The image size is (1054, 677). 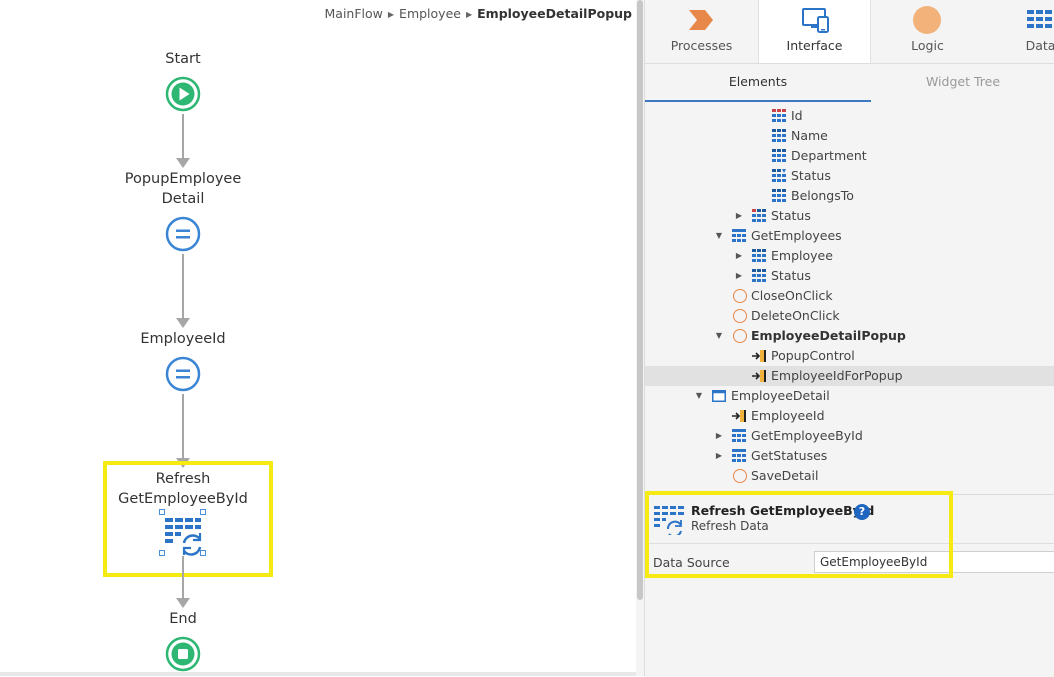 I want to click on entity-attribute-ref-icon, so click(x=779, y=175).